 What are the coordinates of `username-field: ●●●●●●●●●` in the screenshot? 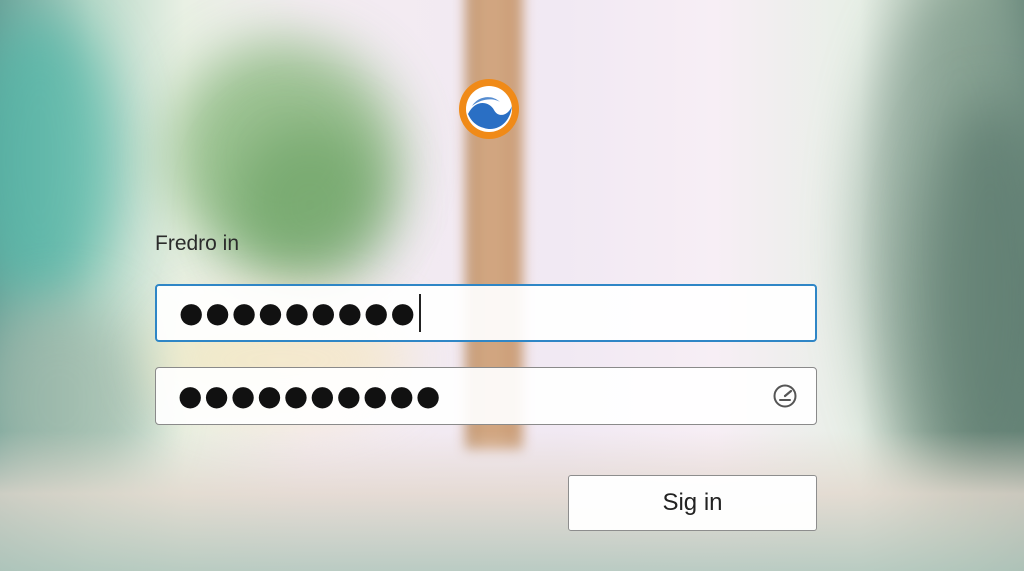 It's located at (486, 313).